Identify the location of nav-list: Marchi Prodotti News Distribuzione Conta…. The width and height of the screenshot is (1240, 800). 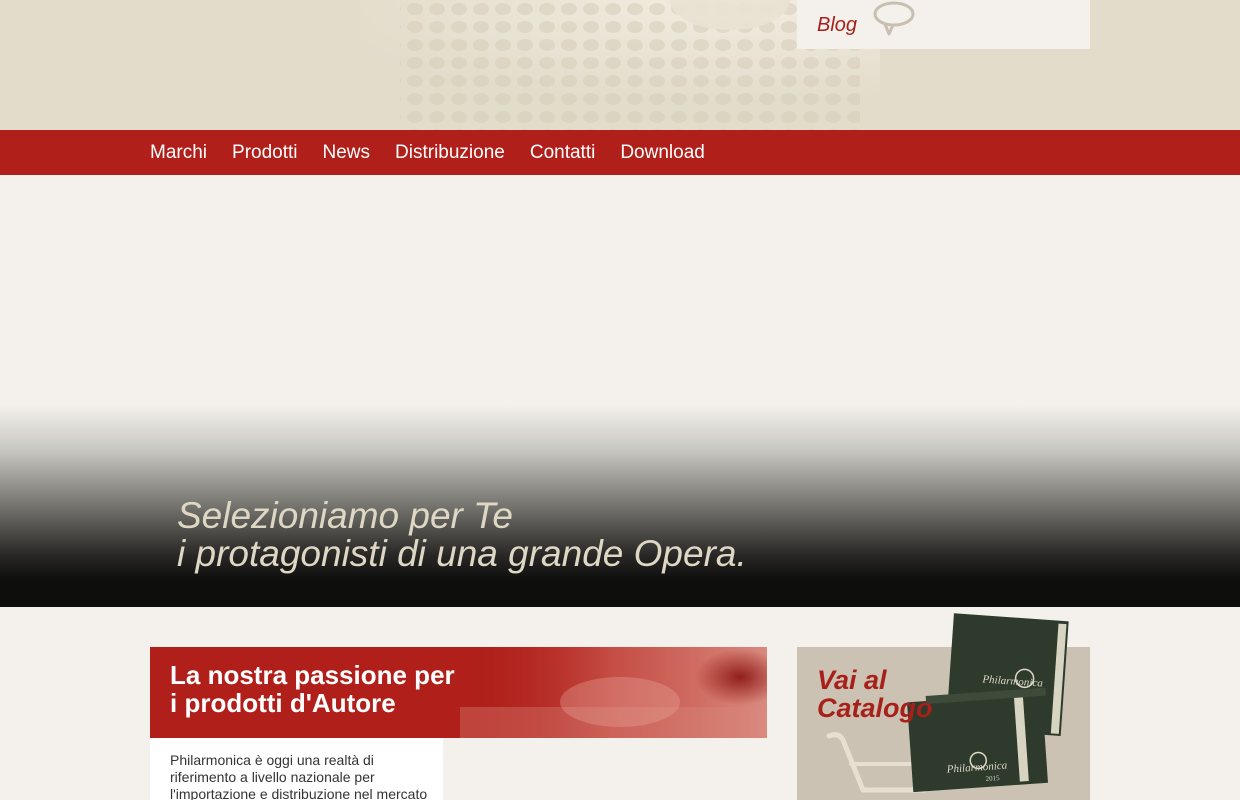
(440, 152).